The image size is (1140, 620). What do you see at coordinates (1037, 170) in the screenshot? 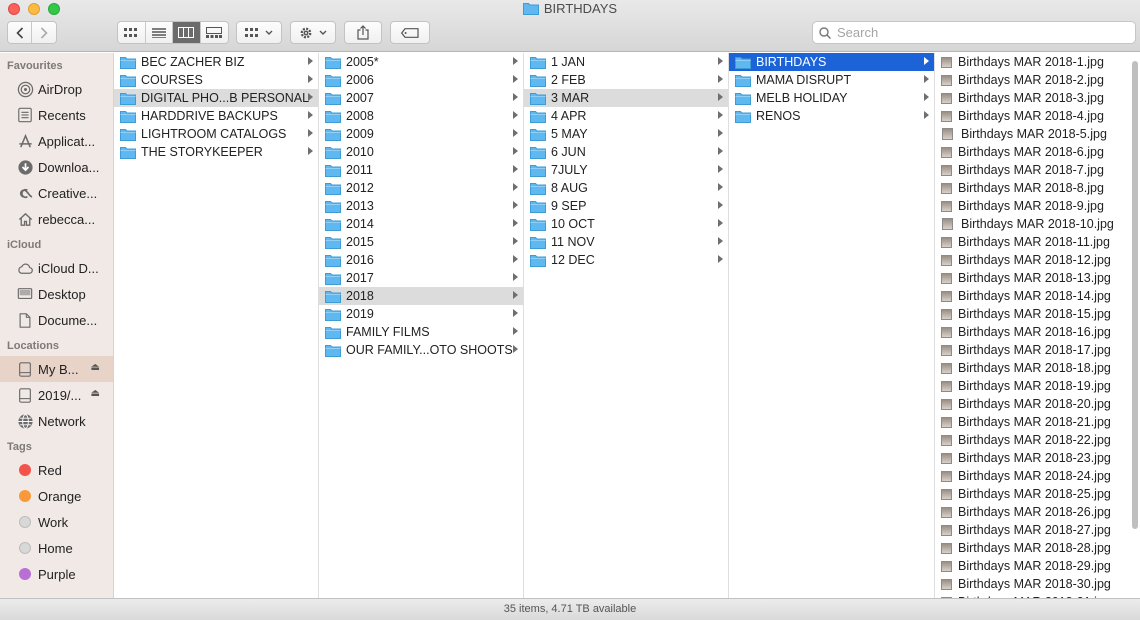
I see `file-row: Birthdays MAR 2018-7.jpg` at bounding box center [1037, 170].